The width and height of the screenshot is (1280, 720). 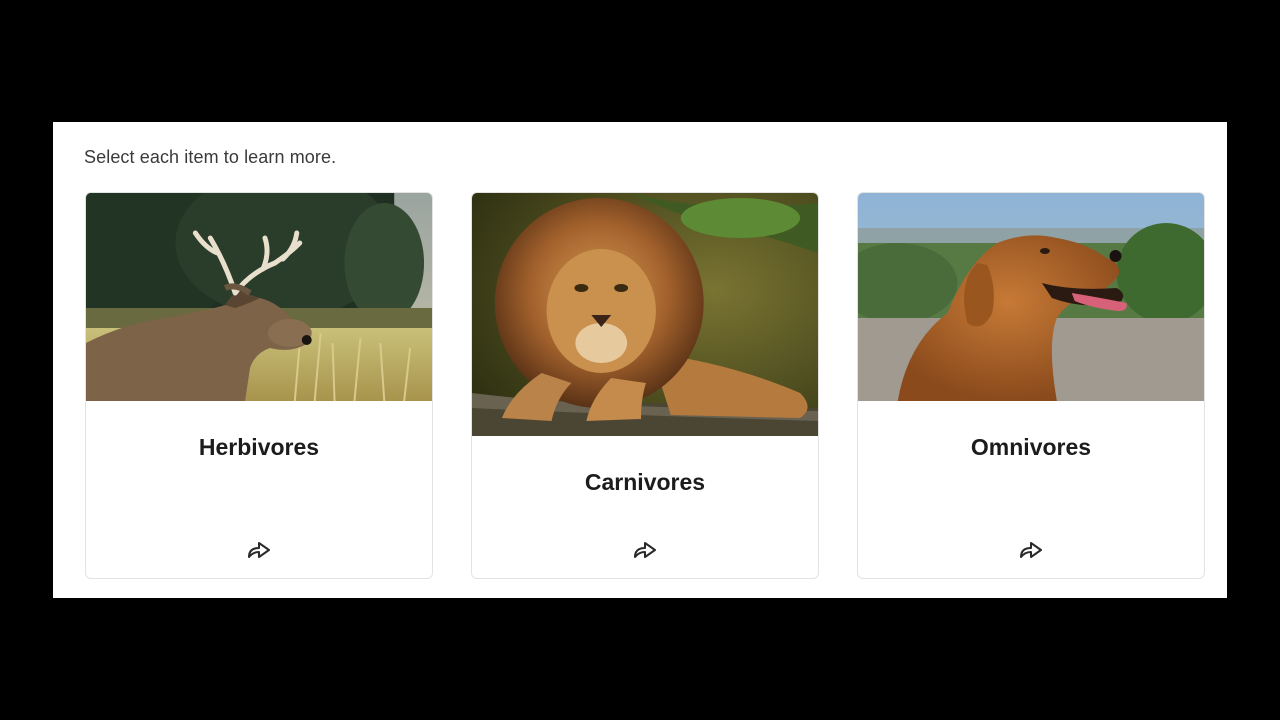 What do you see at coordinates (259, 297) in the screenshot?
I see `deer-image` at bounding box center [259, 297].